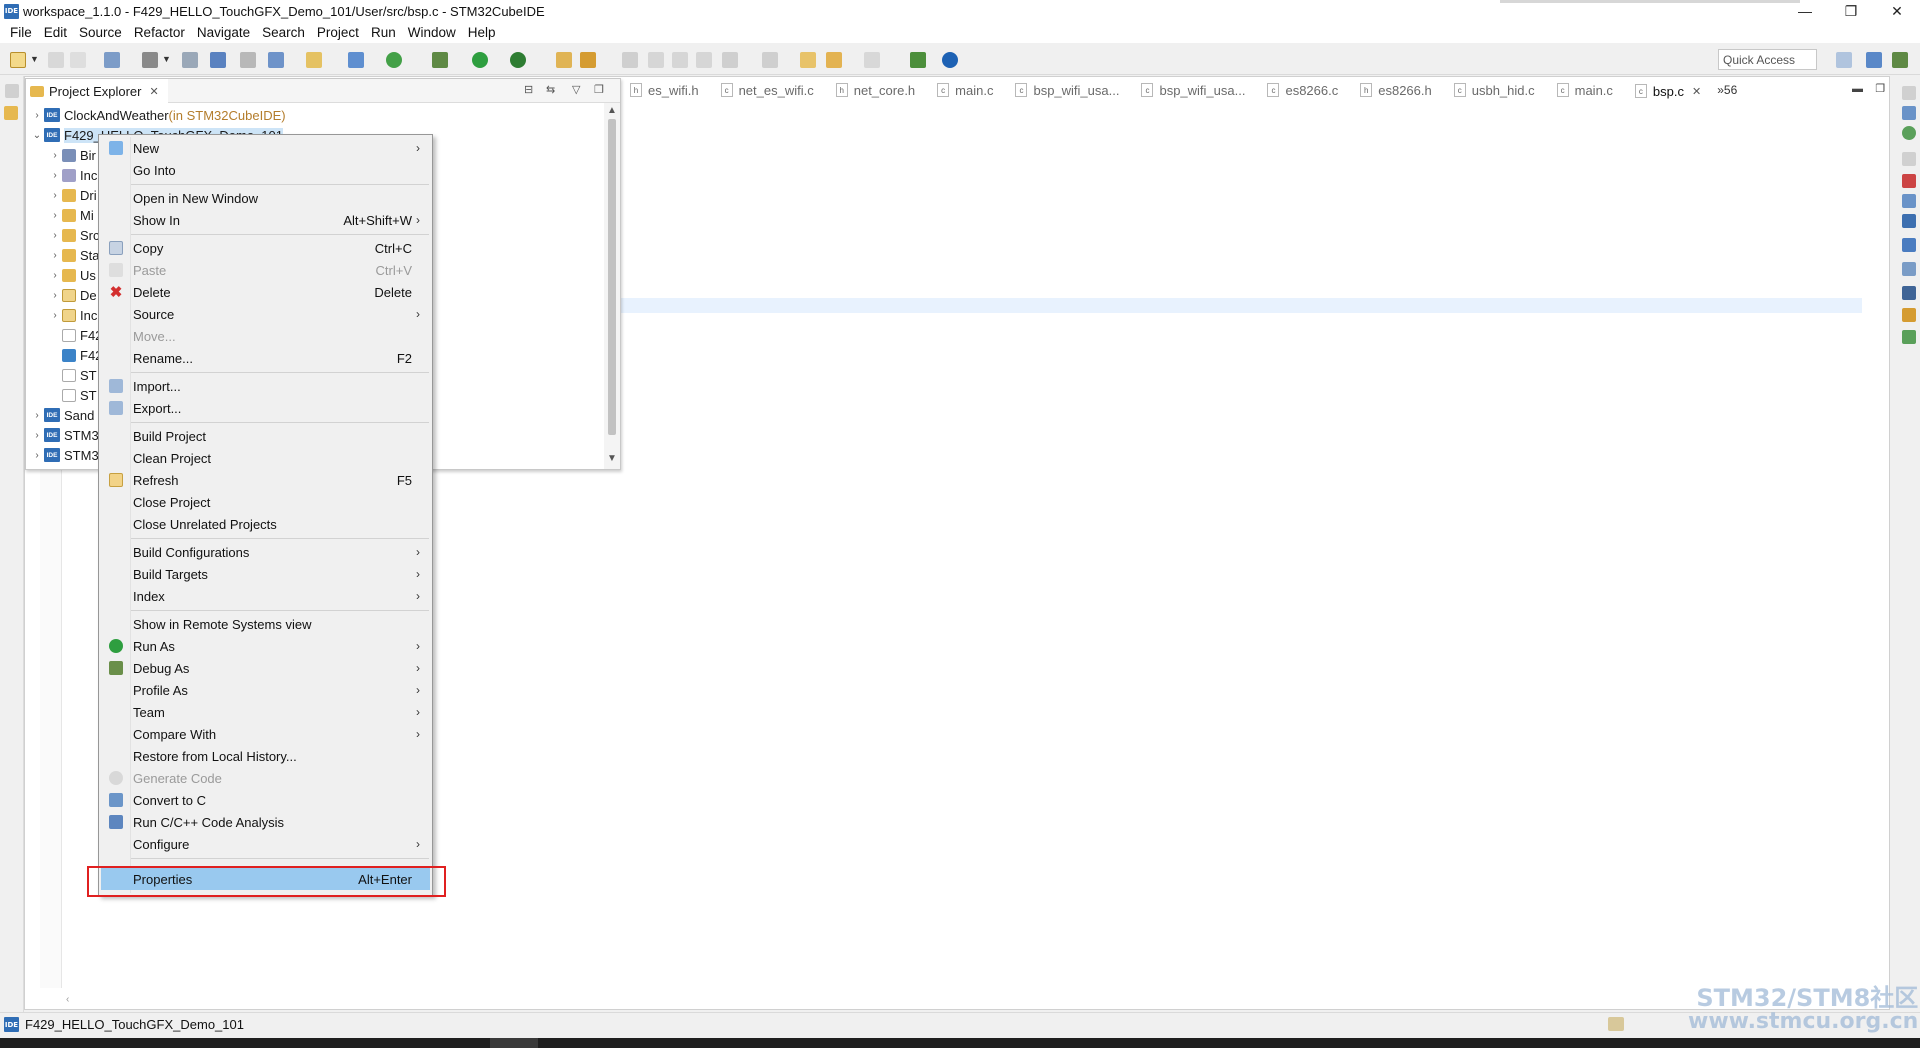  What do you see at coordinates (265, 624) in the screenshot?
I see `menu-item-remote-systems: Show in Remote Systems view` at bounding box center [265, 624].